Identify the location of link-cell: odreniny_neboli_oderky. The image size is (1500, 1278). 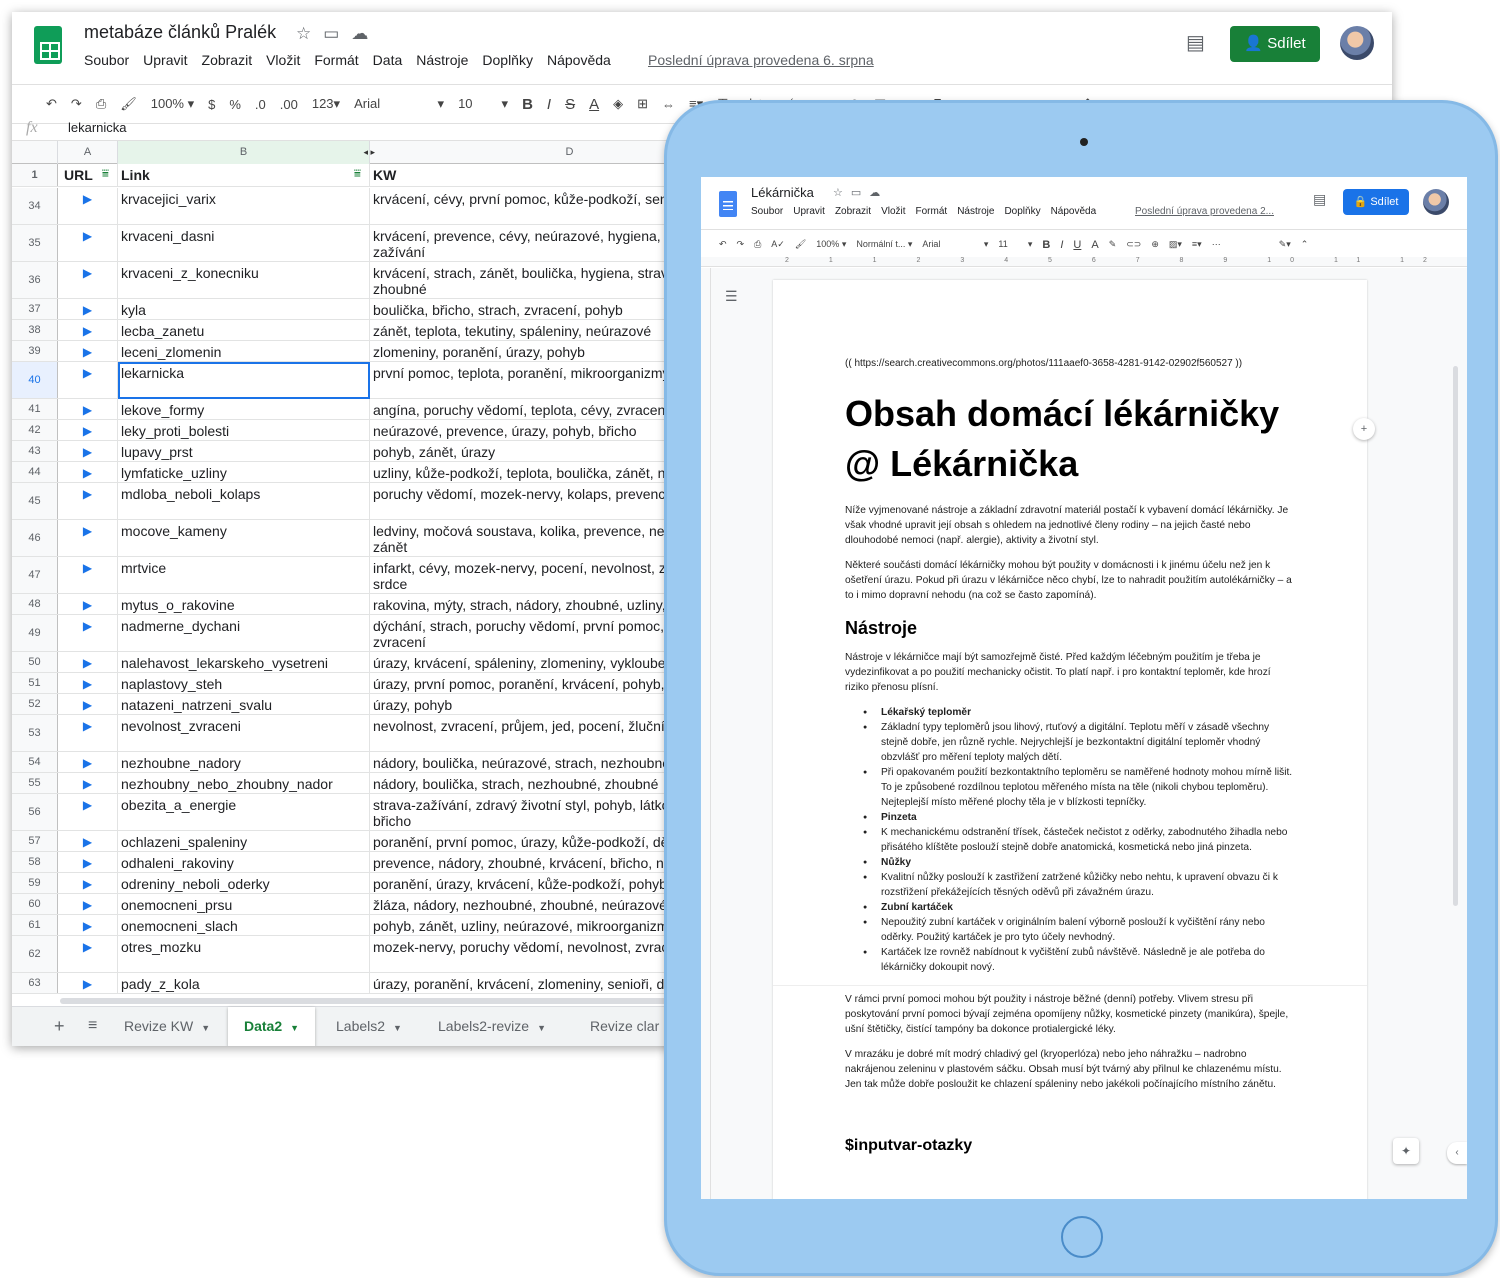
(244, 883).